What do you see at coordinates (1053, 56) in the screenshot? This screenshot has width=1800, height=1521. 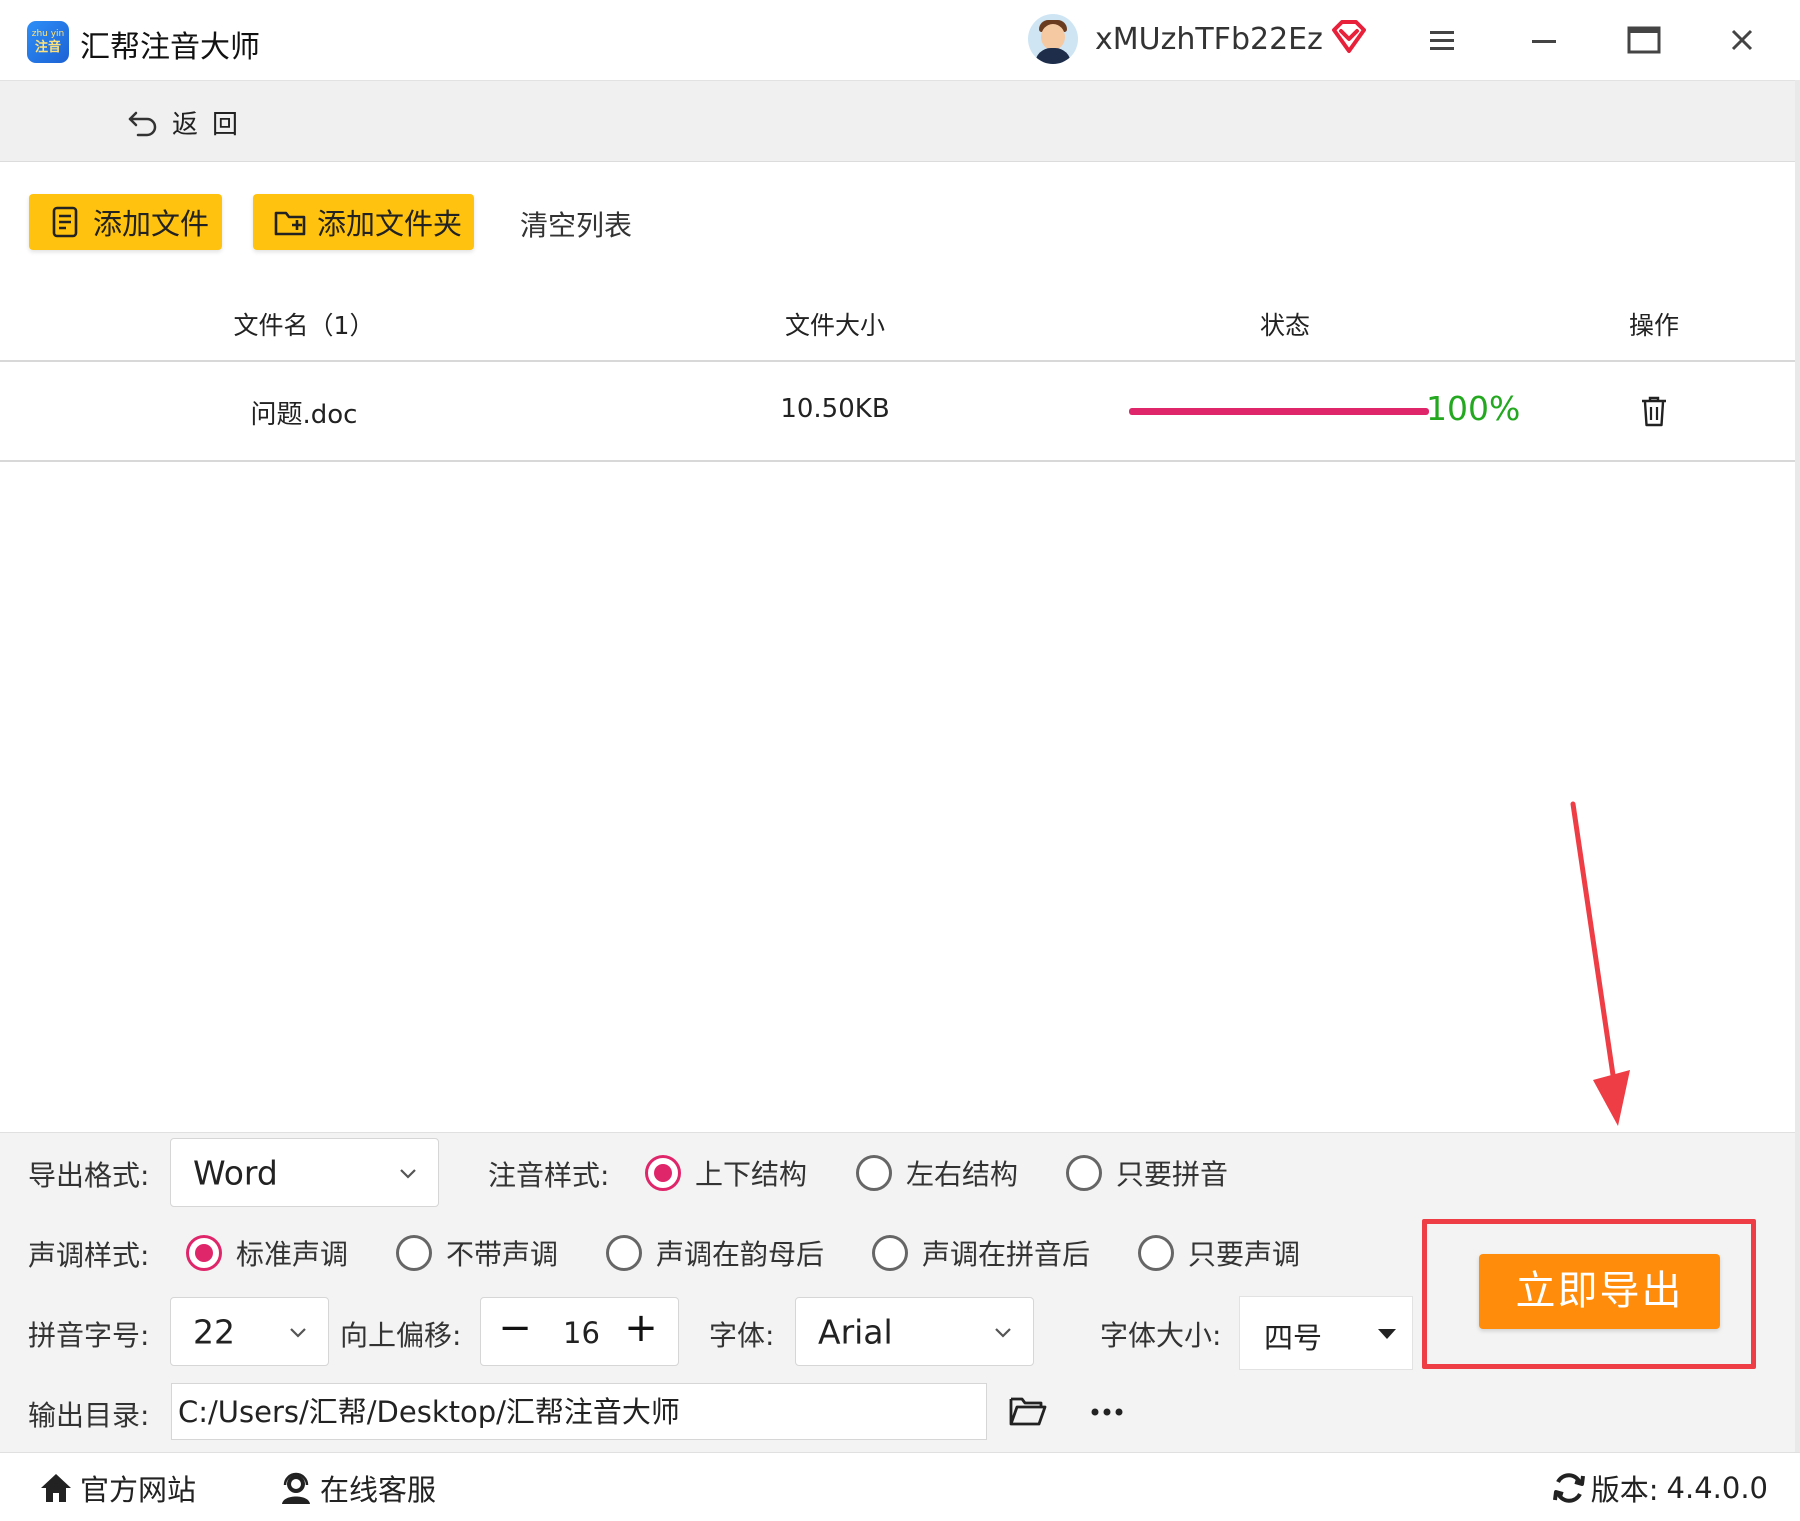 I see `avatar-body` at bounding box center [1053, 56].